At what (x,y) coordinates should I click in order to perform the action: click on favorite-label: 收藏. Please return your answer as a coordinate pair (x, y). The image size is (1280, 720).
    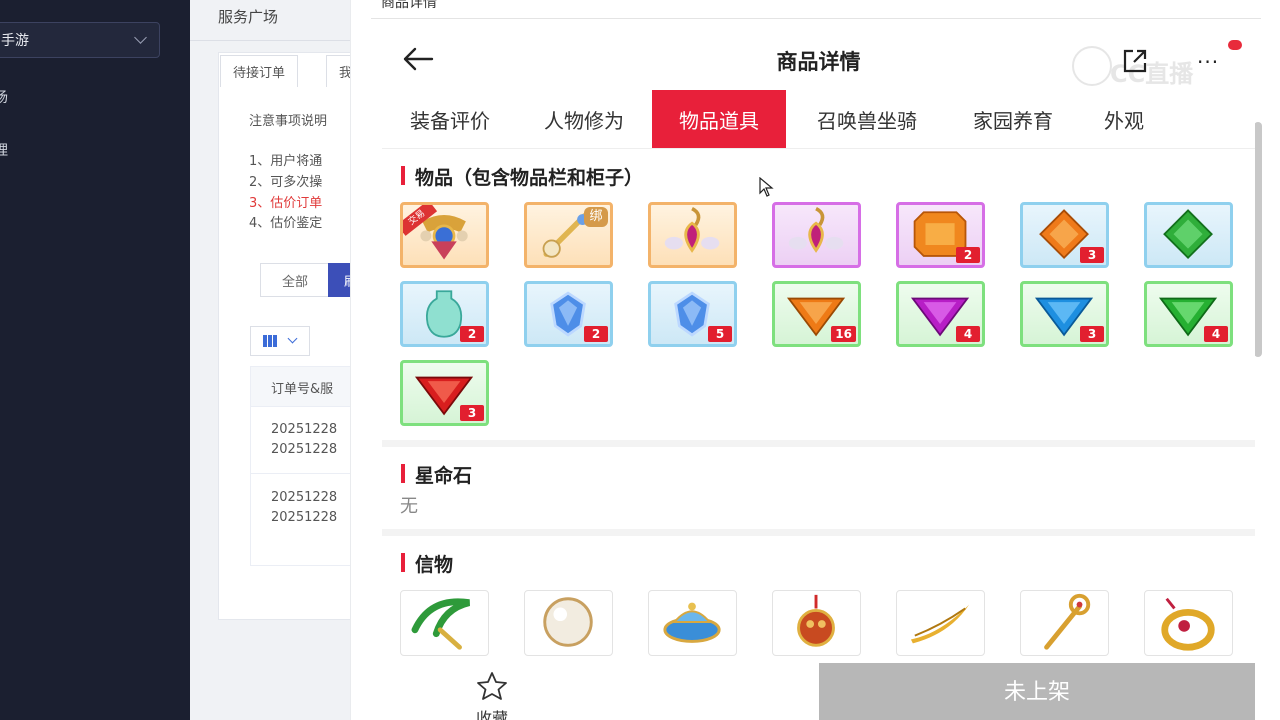
    Looking at the image, I should click on (491, 714).